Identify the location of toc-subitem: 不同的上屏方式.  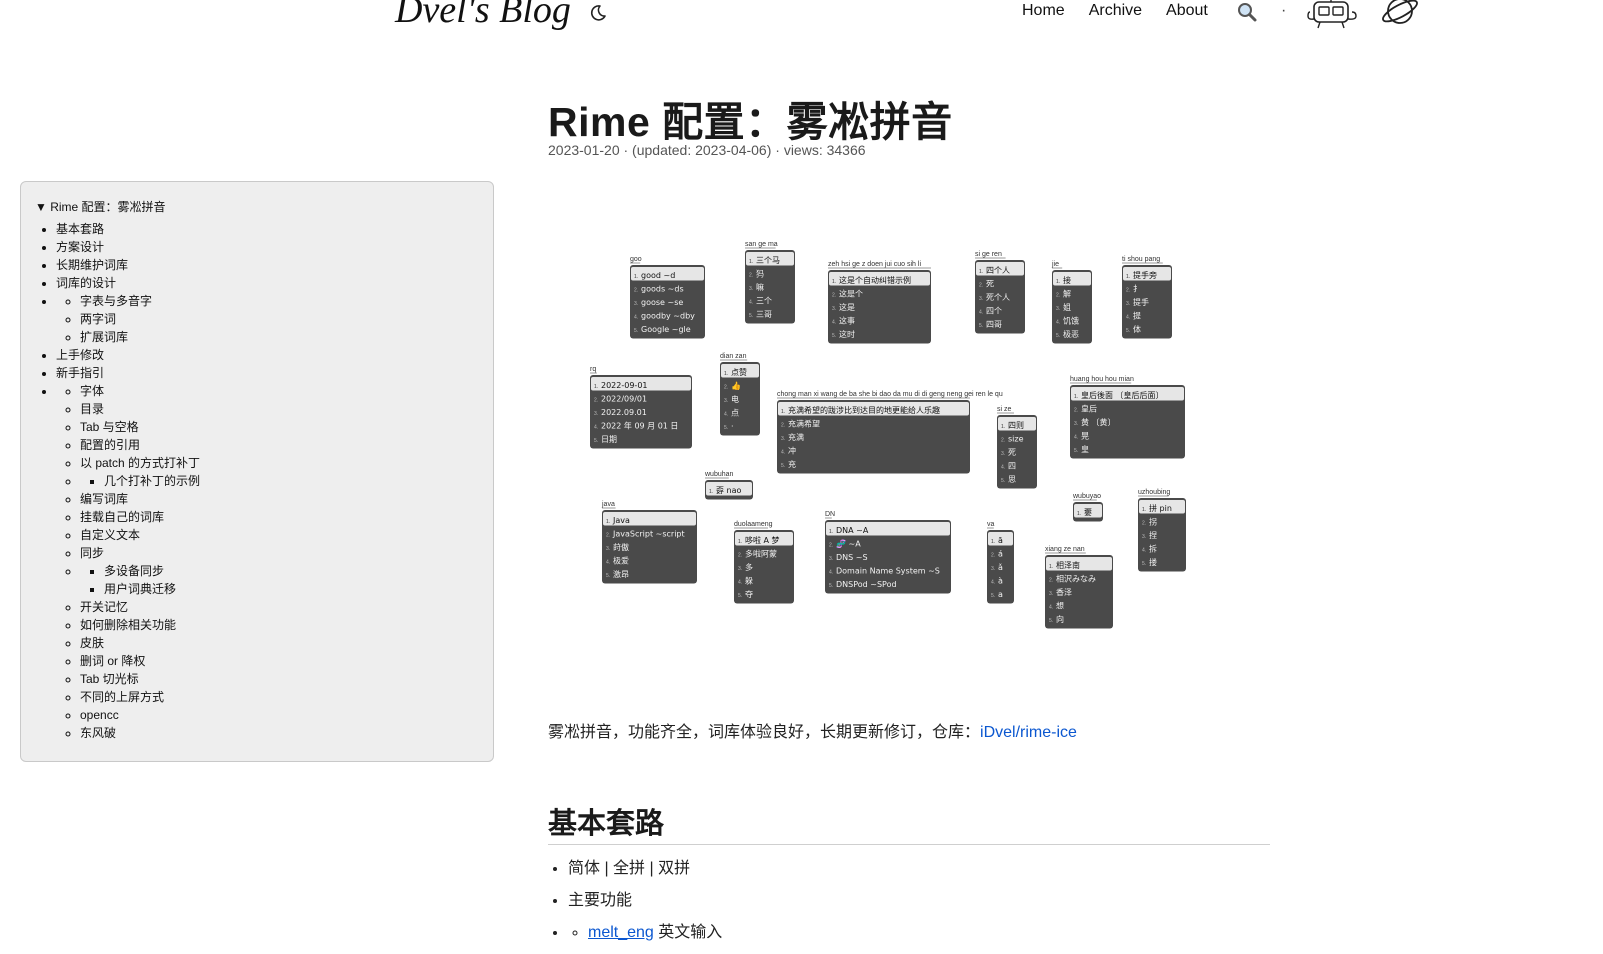
(140, 697).